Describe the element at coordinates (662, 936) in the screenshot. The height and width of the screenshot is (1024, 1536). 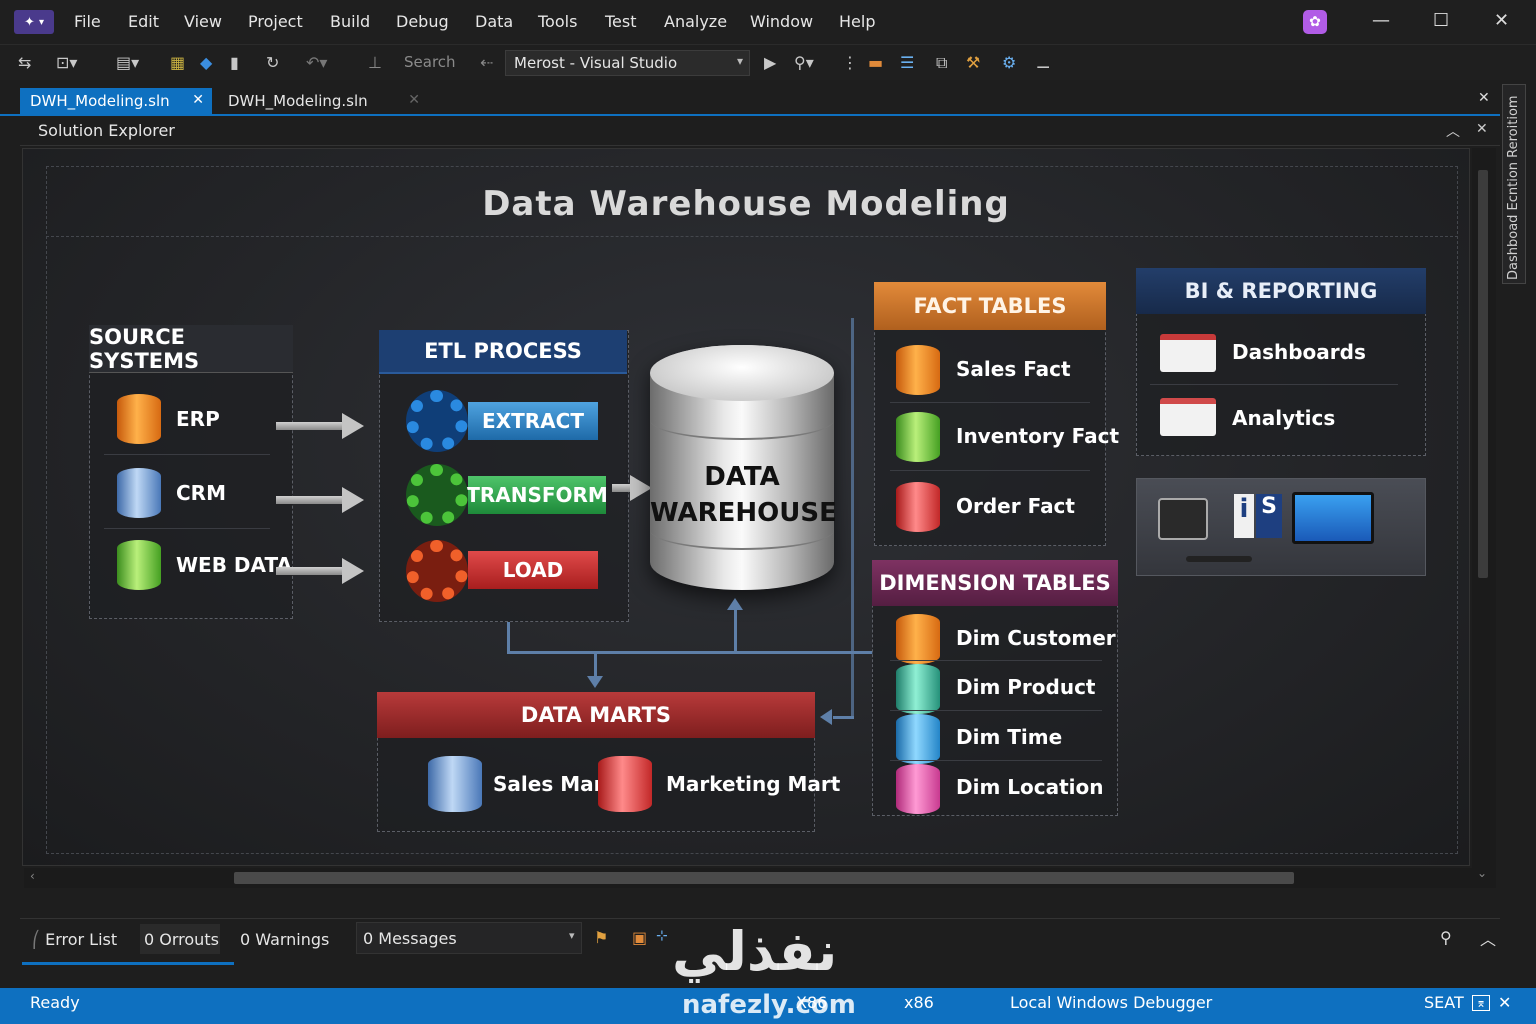
I see `pin-icon: ⊹` at that location.